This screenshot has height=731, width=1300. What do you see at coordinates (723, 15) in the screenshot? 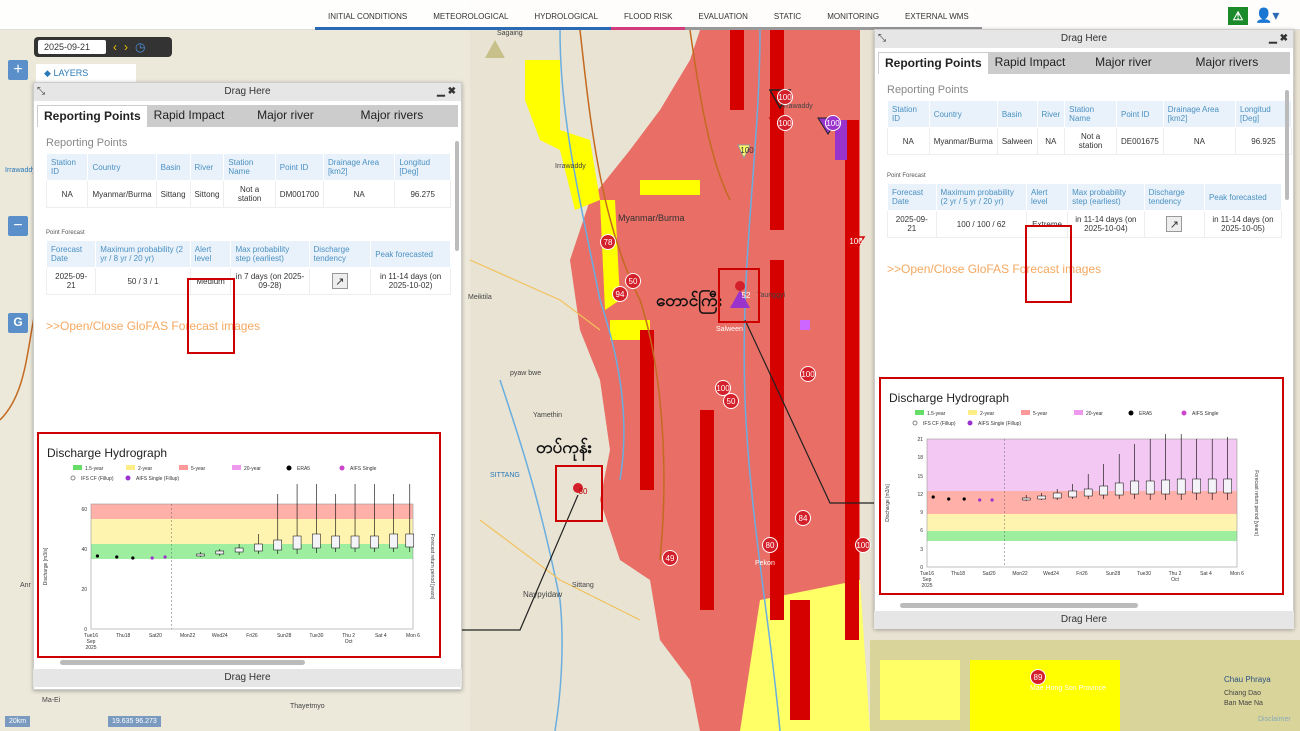
I see `nav-tab: EVALUATION` at bounding box center [723, 15].